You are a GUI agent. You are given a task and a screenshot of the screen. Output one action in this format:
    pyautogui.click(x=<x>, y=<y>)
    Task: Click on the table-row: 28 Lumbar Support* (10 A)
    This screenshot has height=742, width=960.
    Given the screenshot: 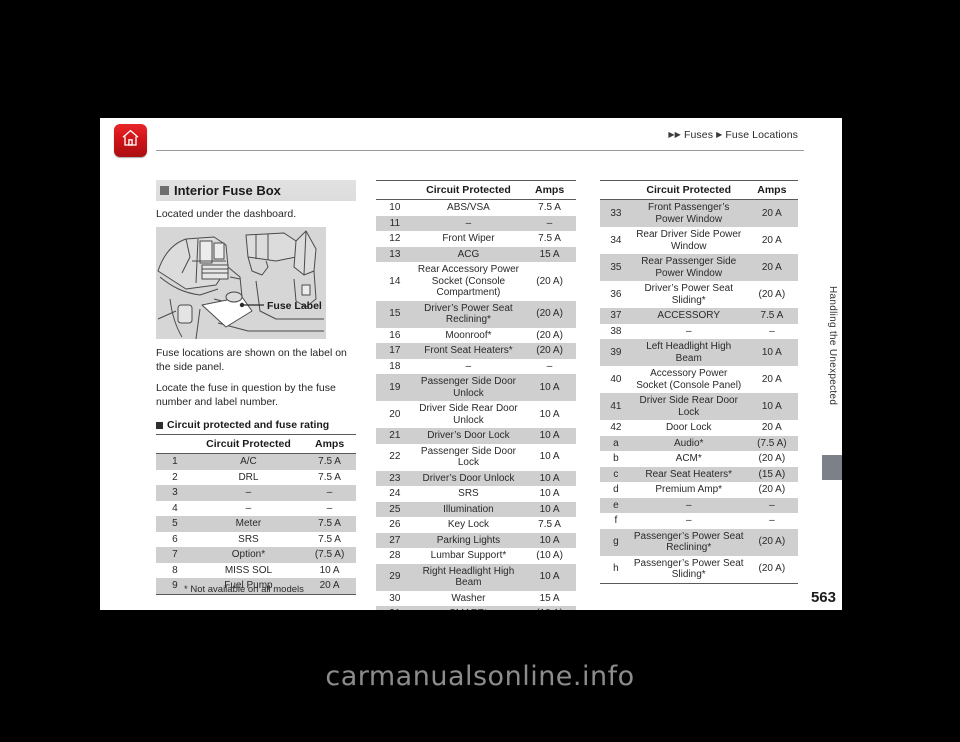 What is the action you would take?
    pyautogui.click(x=476, y=556)
    